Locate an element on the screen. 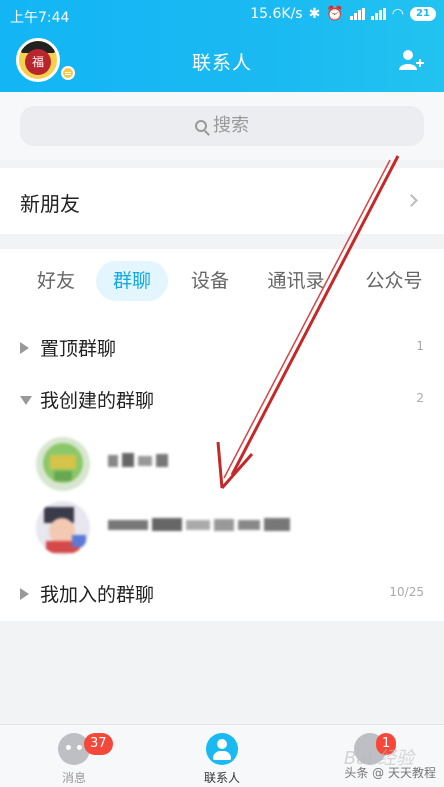 Image resolution: width=444 pixels, height=787 pixels. page-title: 联系人 is located at coordinates (221, 63).